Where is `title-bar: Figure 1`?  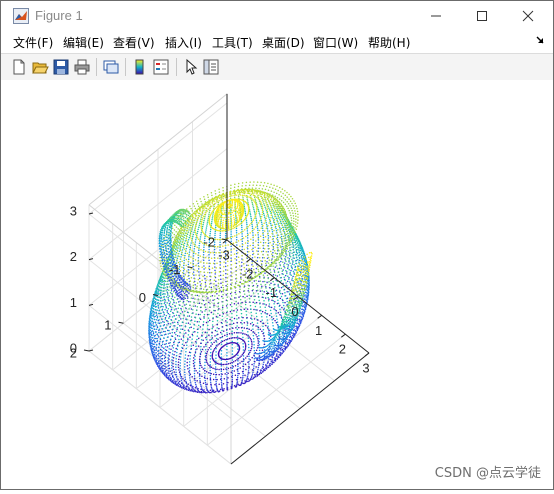
title-bar: Figure 1 is located at coordinates (277, 16).